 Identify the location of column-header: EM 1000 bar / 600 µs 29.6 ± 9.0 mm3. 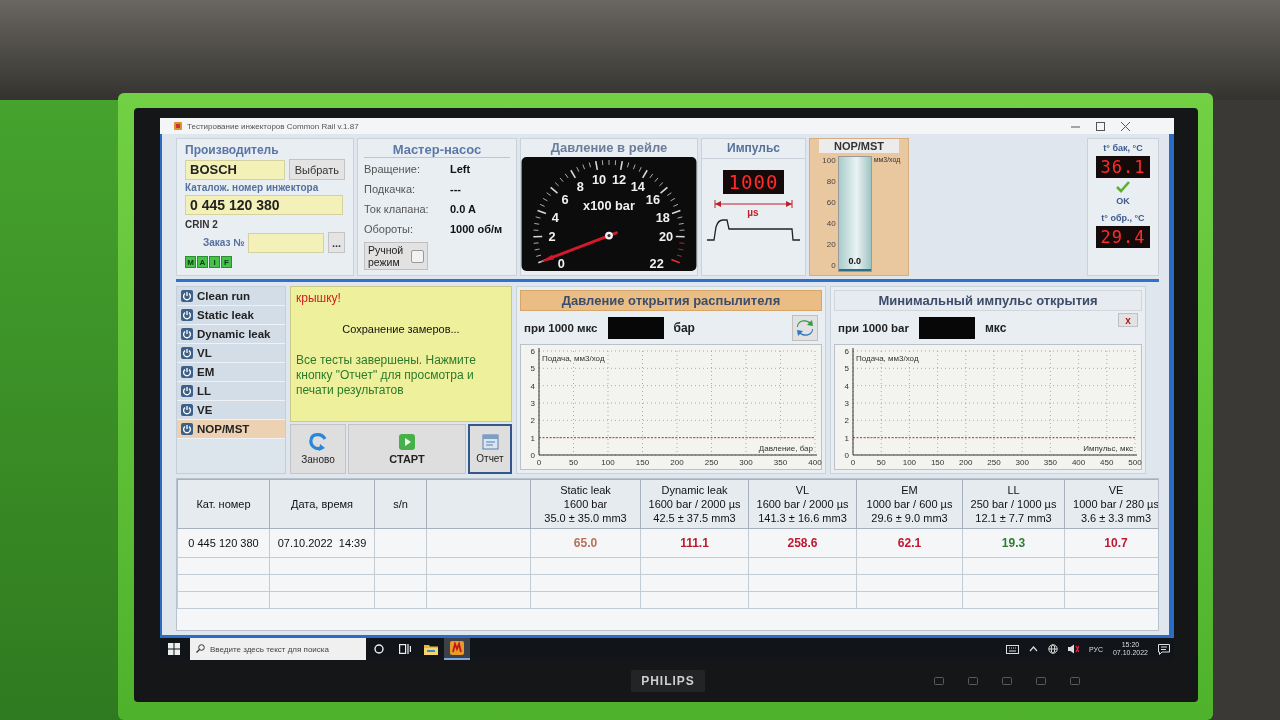
(909, 504).